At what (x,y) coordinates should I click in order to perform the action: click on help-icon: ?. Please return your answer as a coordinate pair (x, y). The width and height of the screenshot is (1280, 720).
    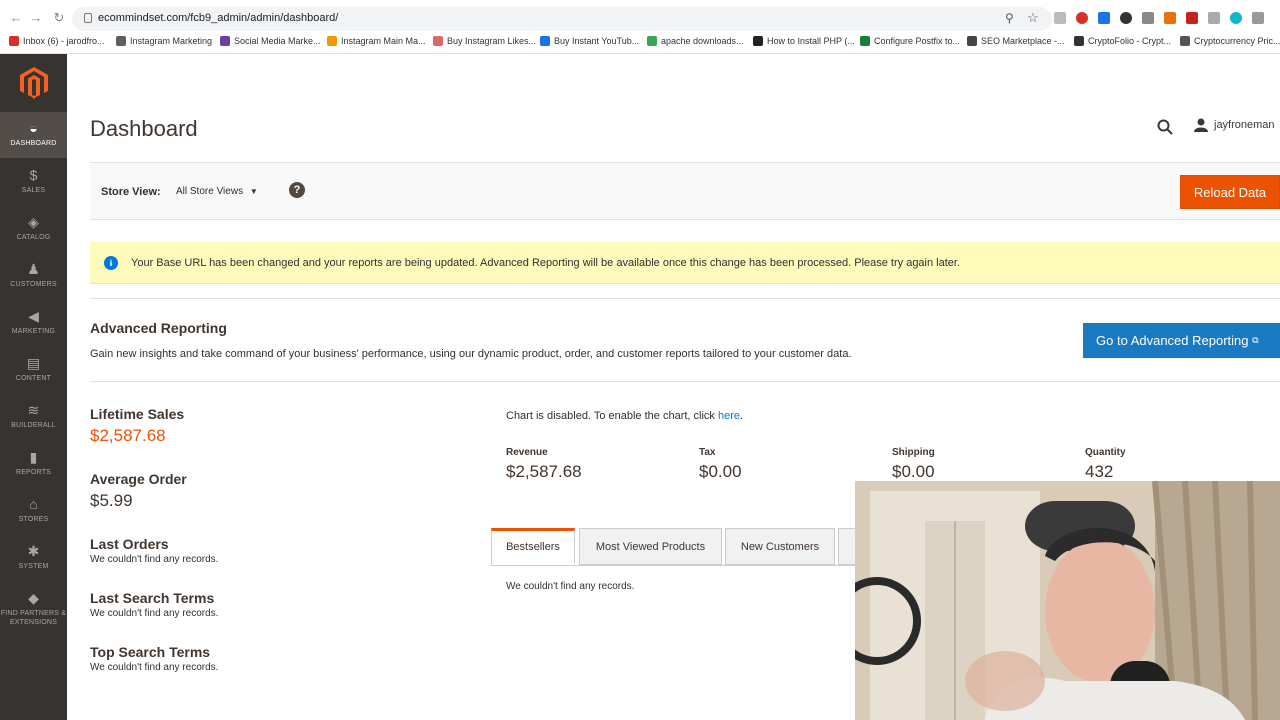
    Looking at the image, I should click on (297, 190).